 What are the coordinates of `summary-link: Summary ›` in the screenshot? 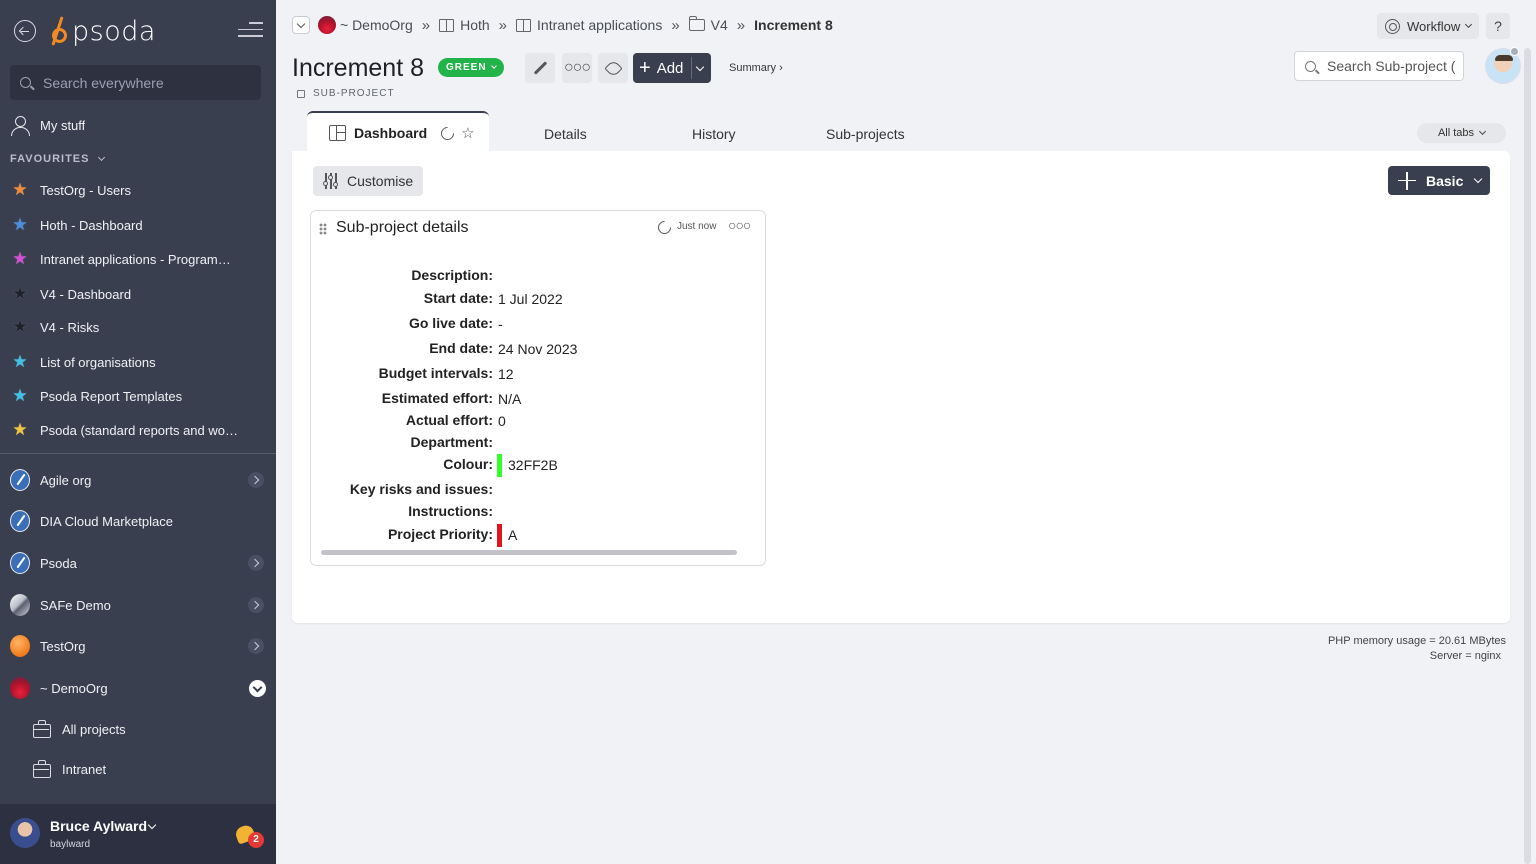 It's located at (756, 68).